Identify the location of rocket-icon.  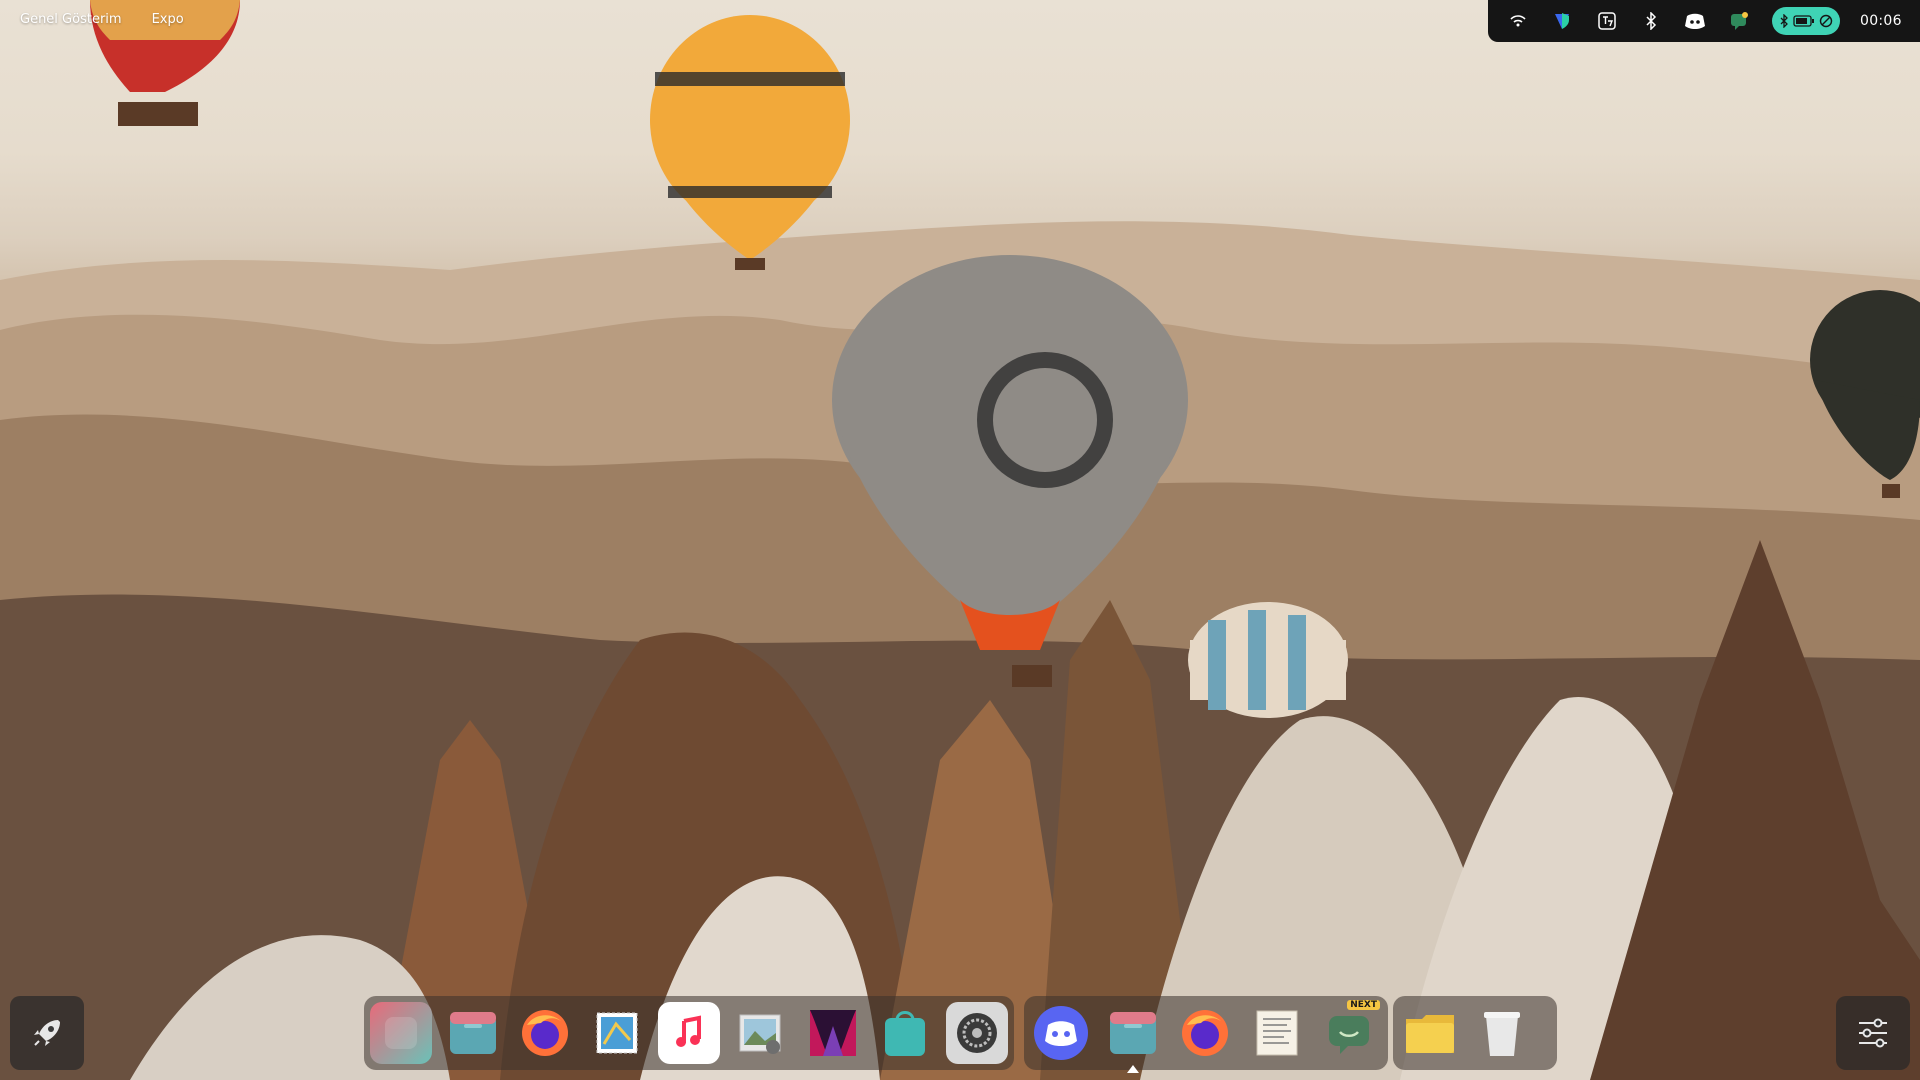
(47, 1033).